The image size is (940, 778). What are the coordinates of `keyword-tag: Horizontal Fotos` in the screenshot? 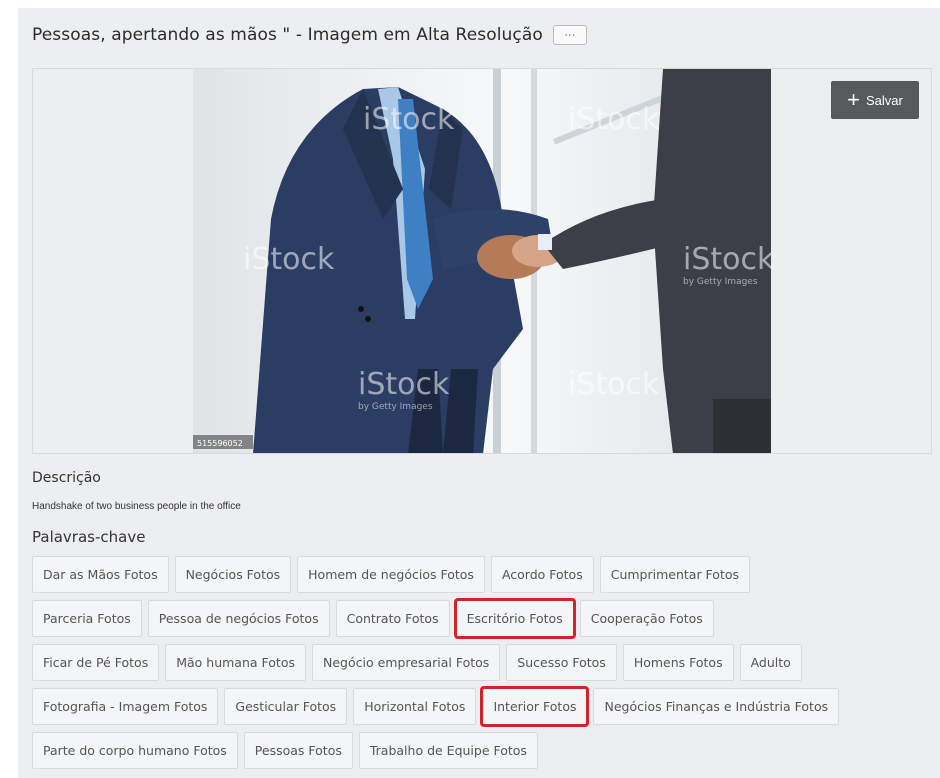 It's located at (415, 706).